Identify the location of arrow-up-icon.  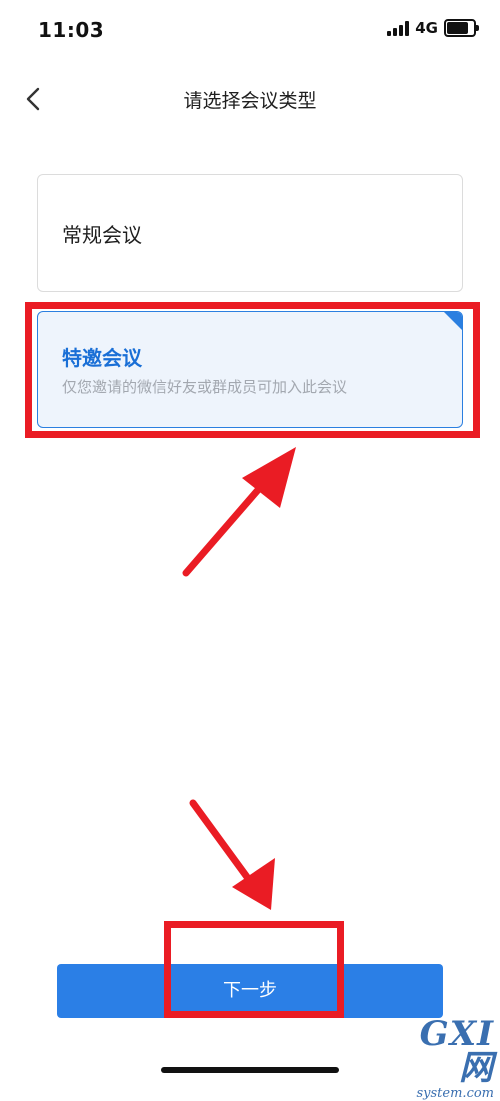
(239, 512).